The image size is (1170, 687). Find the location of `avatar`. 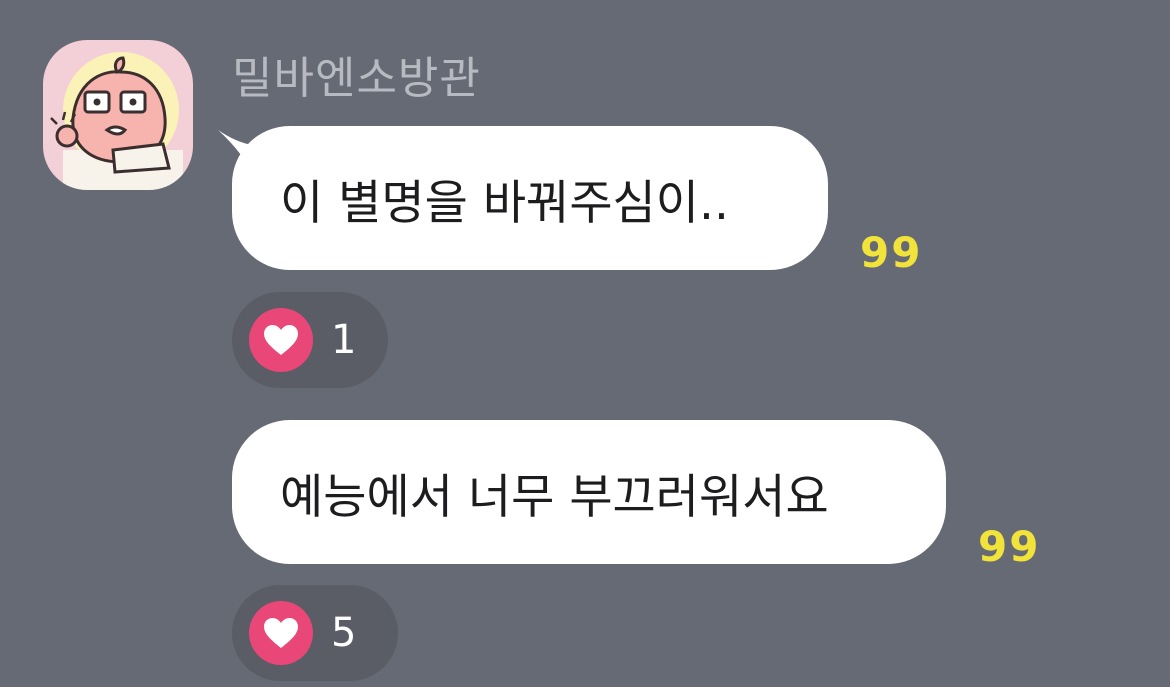

avatar is located at coordinates (118, 115).